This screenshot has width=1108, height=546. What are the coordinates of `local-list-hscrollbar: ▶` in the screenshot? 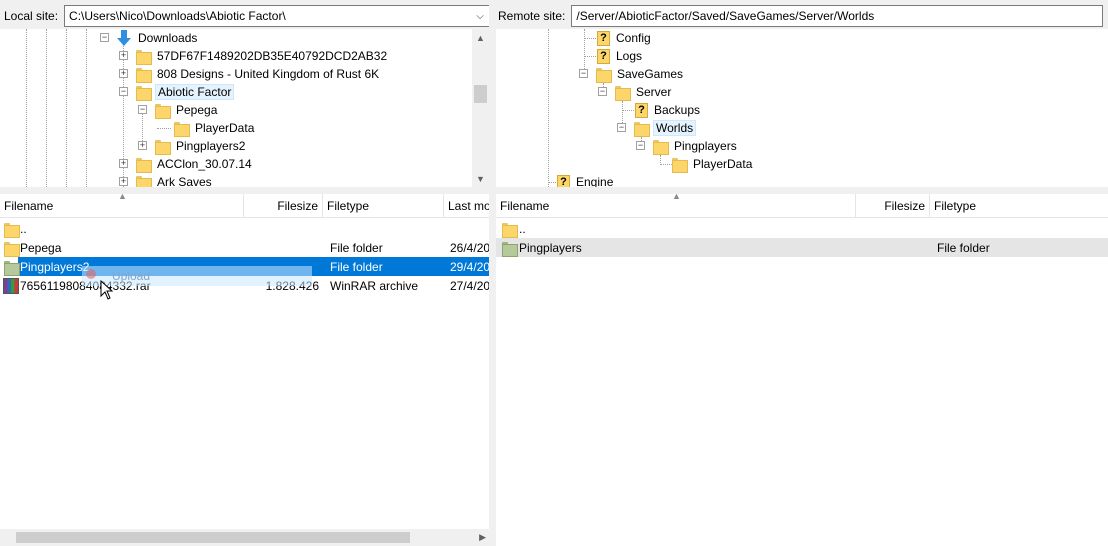 It's located at (244, 537).